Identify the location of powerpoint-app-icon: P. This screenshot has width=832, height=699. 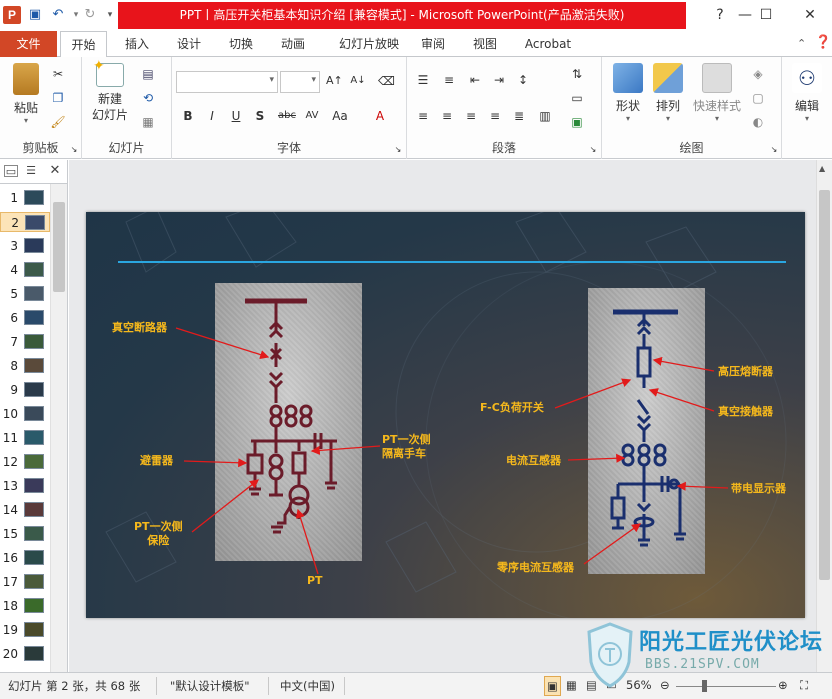
(12, 15).